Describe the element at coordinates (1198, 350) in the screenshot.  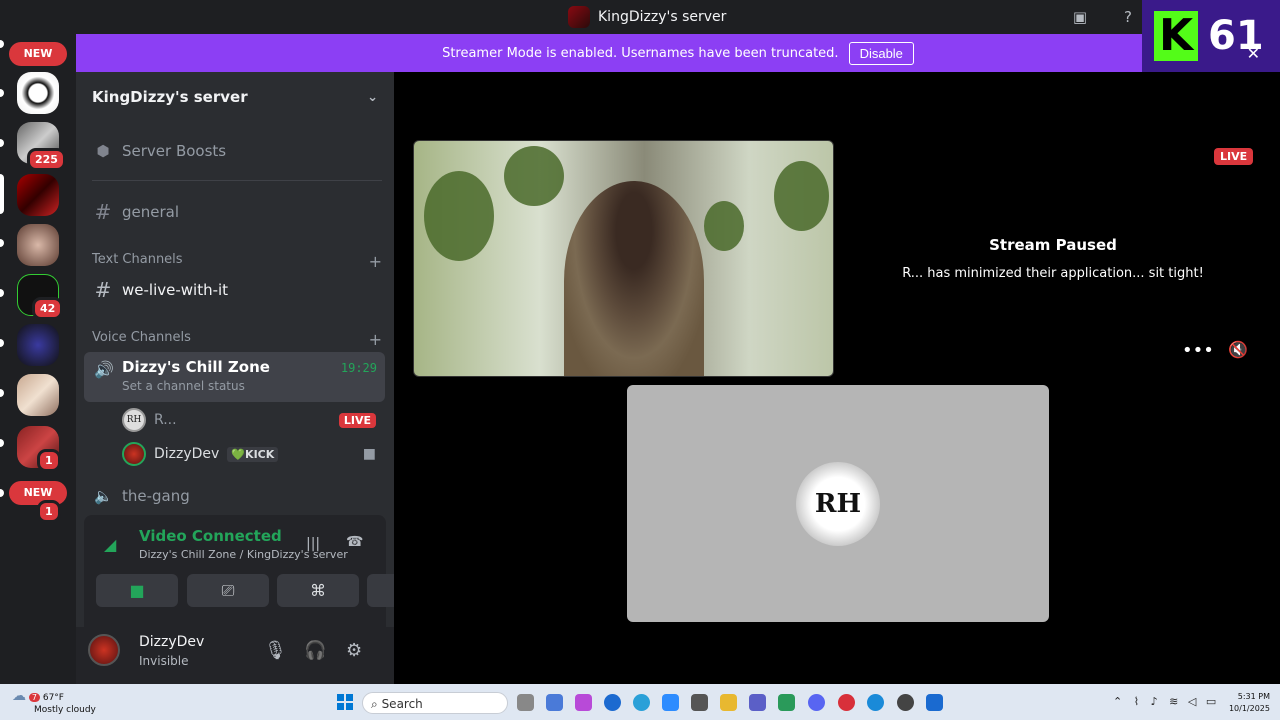
I see `more-options-icon: •••` at that location.